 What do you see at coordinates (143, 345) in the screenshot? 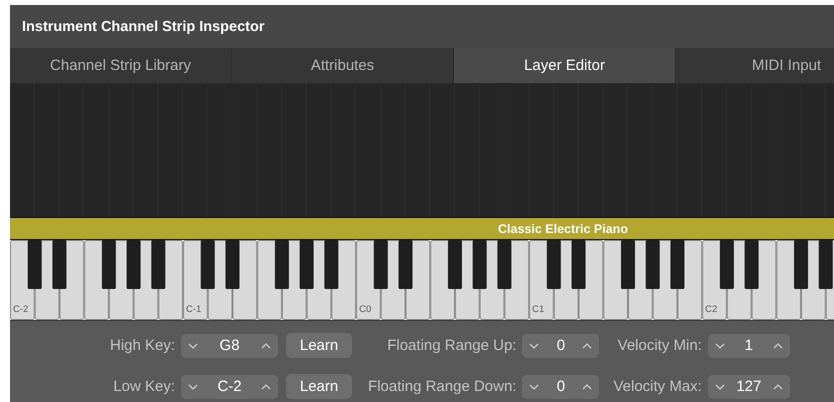
I see `field-label: High Key:` at bounding box center [143, 345].